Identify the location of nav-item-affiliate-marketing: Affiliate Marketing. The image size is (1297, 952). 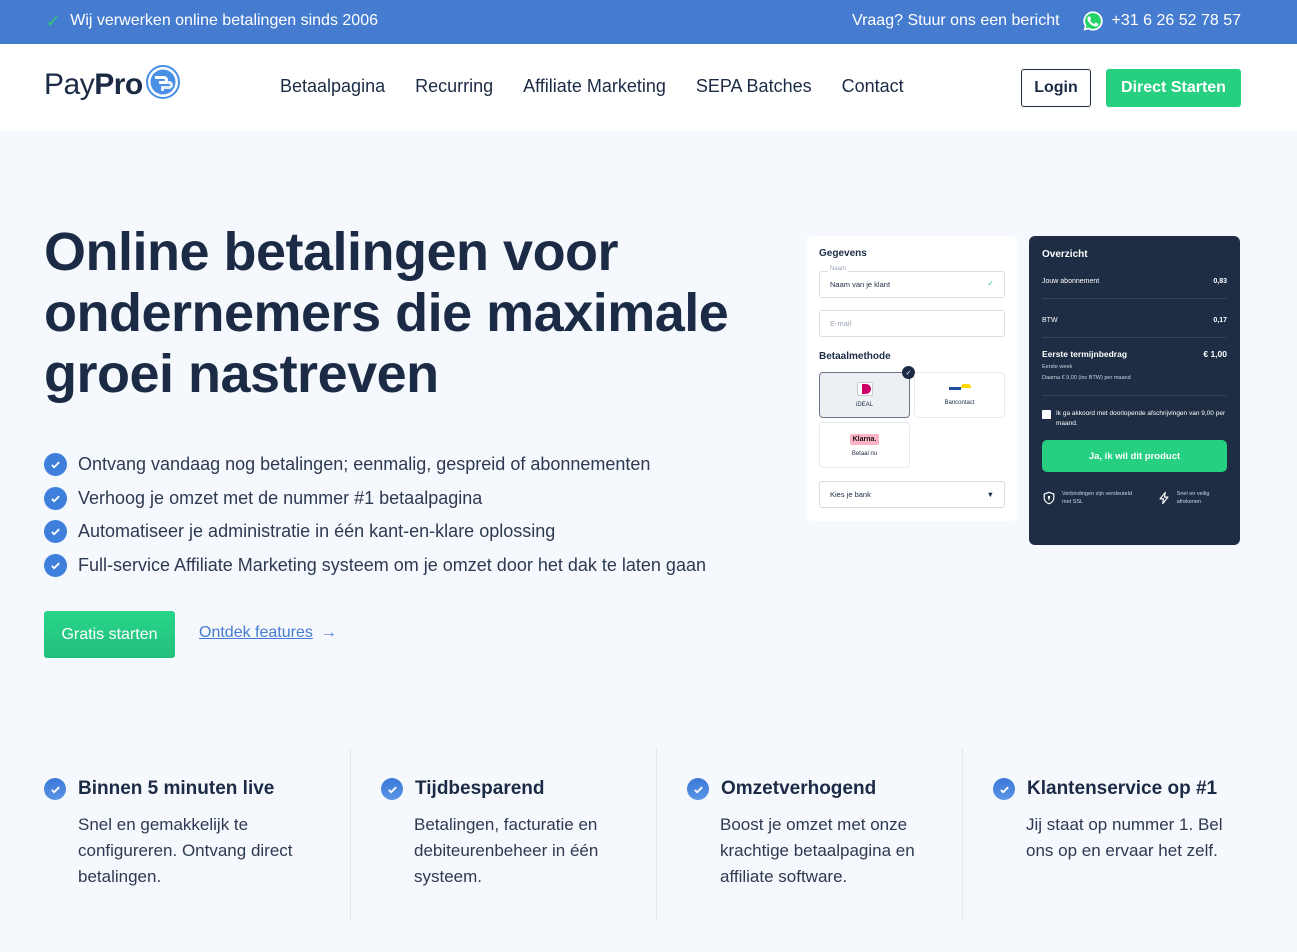
(594, 86).